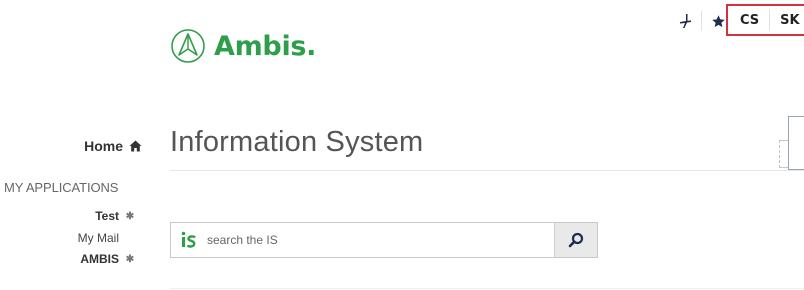 The width and height of the screenshot is (804, 290). Describe the element at coordinates (765, 20) in the screenshot. I see `language-switcher: CS SK` at that location.